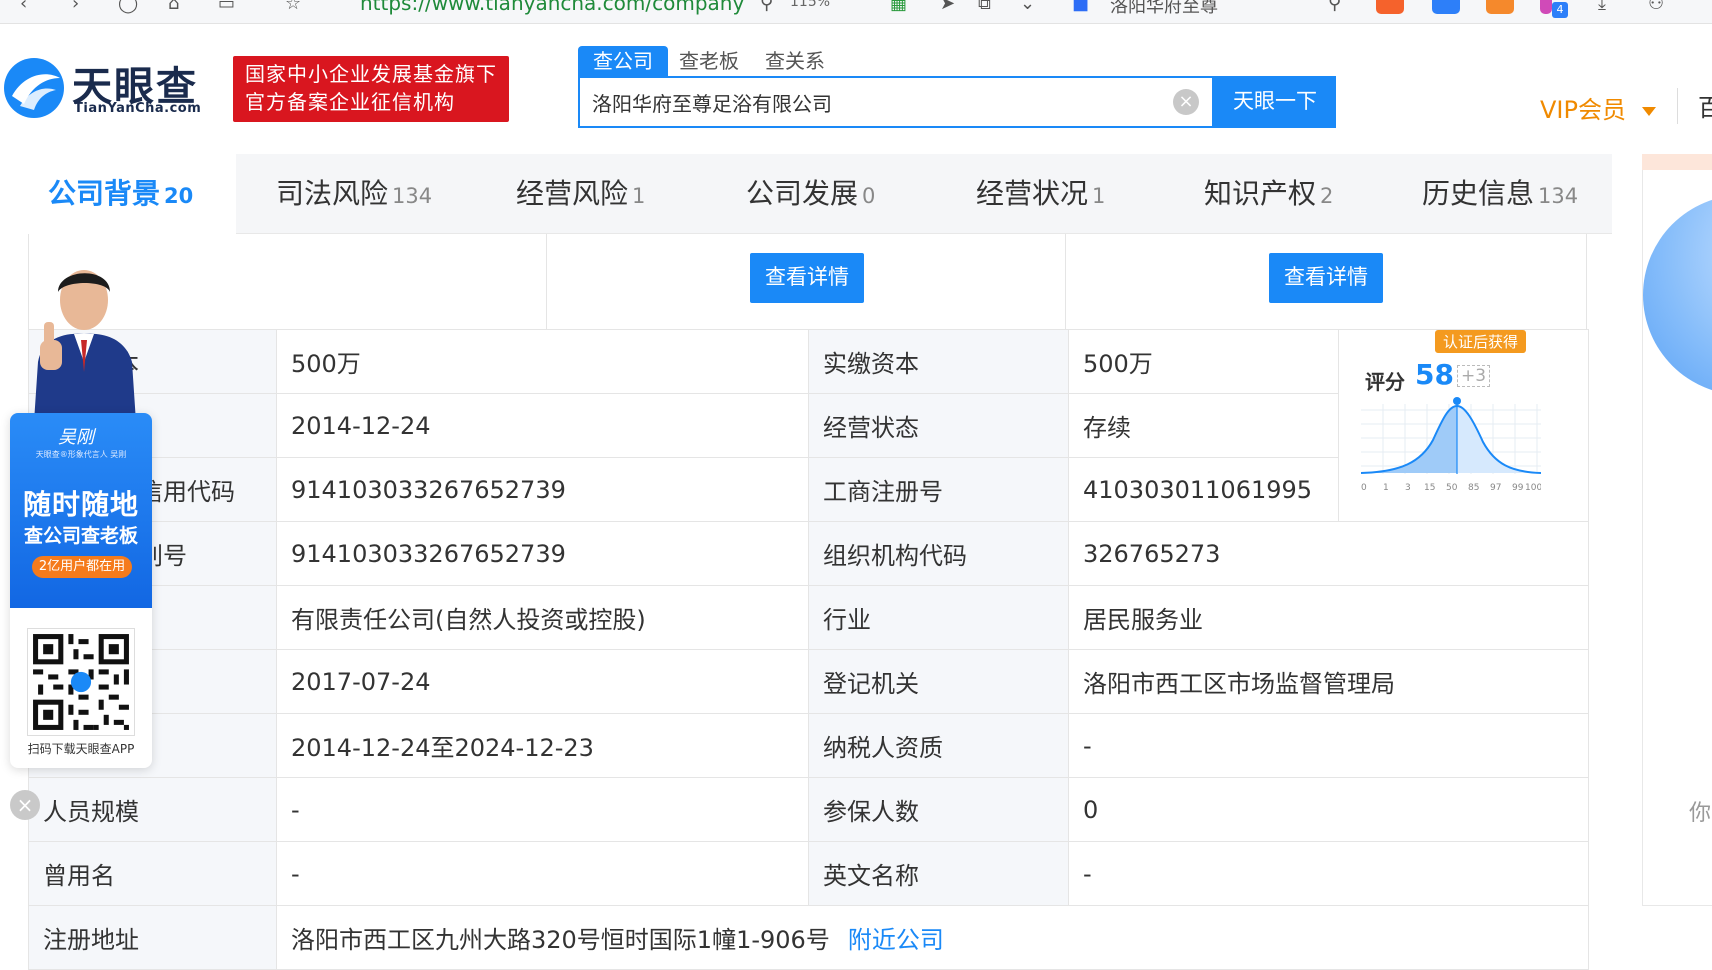 The height and width of the screenshot is (970, 1712). What do you see at coordinates (354, 194) in the screenshot?
I see `nav-tab-judicial-risk: 司法风险 134` at bounding box center [354, 194].